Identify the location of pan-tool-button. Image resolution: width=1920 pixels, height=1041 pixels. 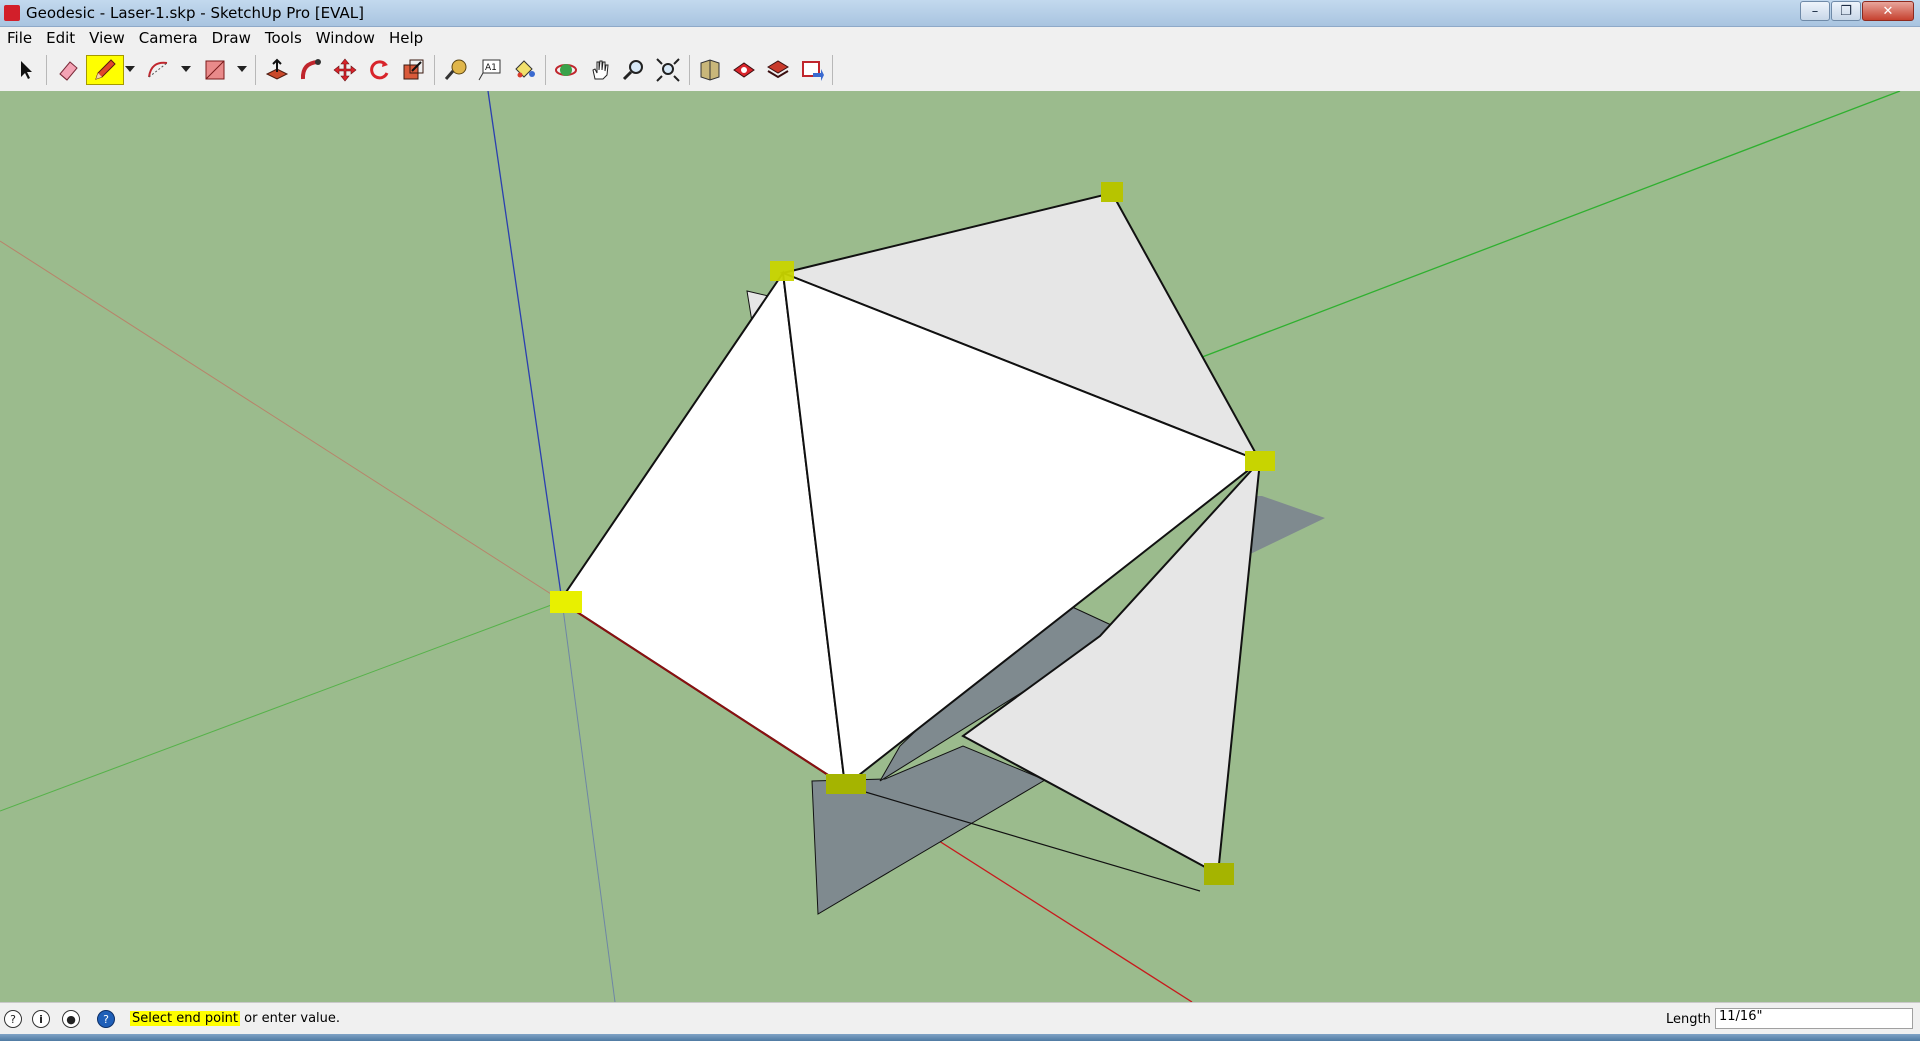
(600, 70).